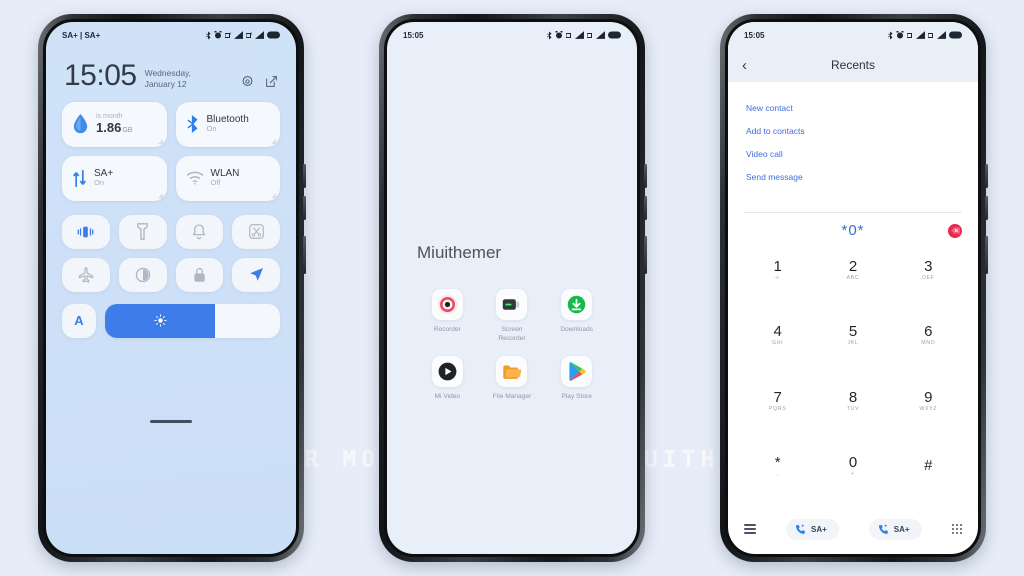 The image size is (1024, 576). I want to click on battery-icon, so click(614, 35).